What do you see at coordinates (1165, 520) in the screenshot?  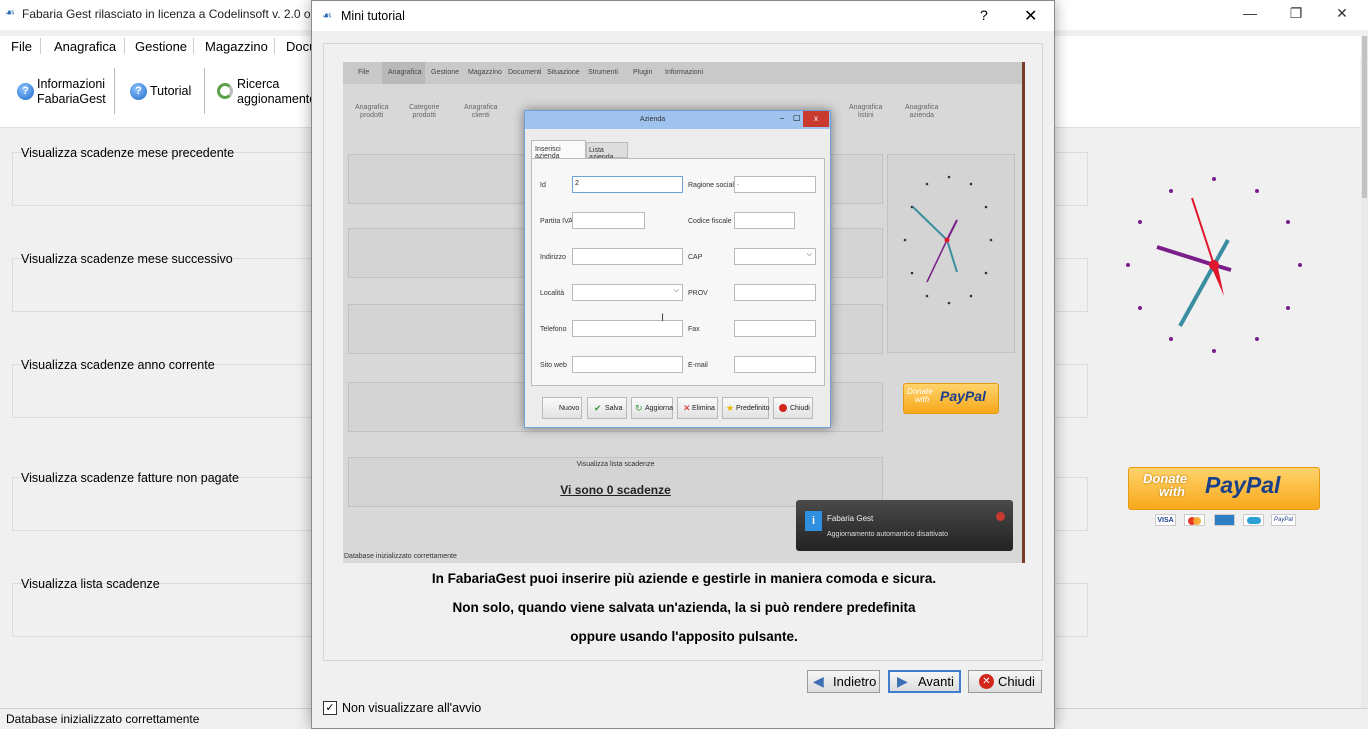 I see `visa-card-icon: VISA` at bounding box center [1165, 520].